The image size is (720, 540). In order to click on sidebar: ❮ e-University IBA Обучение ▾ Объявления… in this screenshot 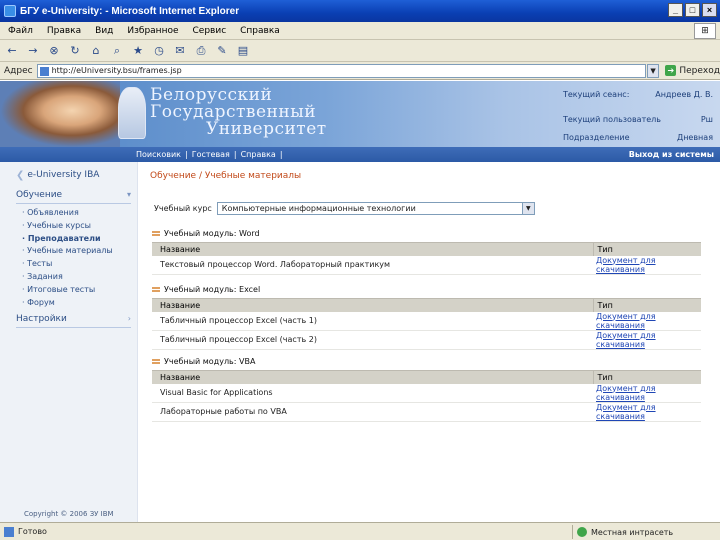, I will do `click(69, 342)`.